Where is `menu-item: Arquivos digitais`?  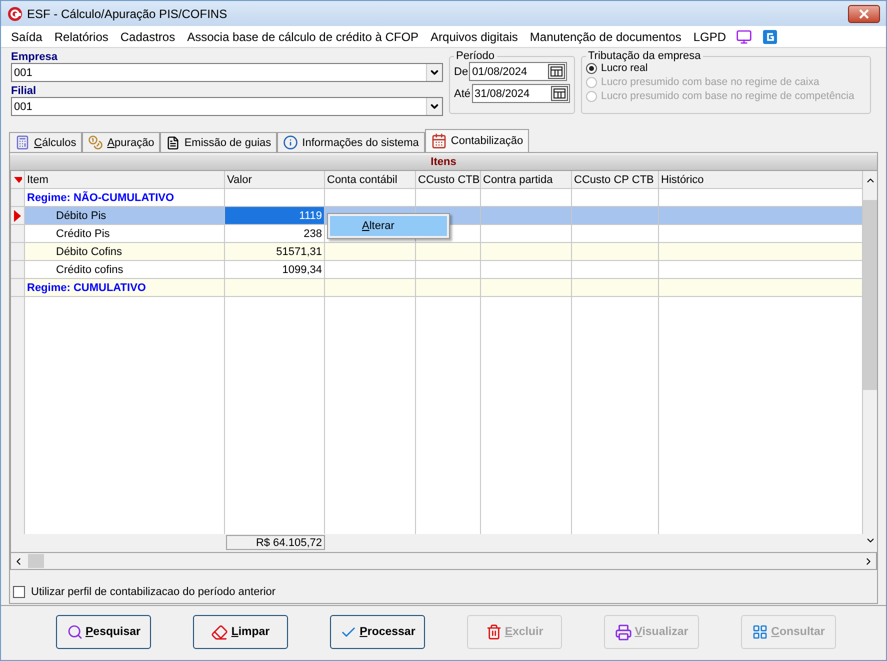
menu-item: Arquivos digitais is located at coordinates (474, 37).